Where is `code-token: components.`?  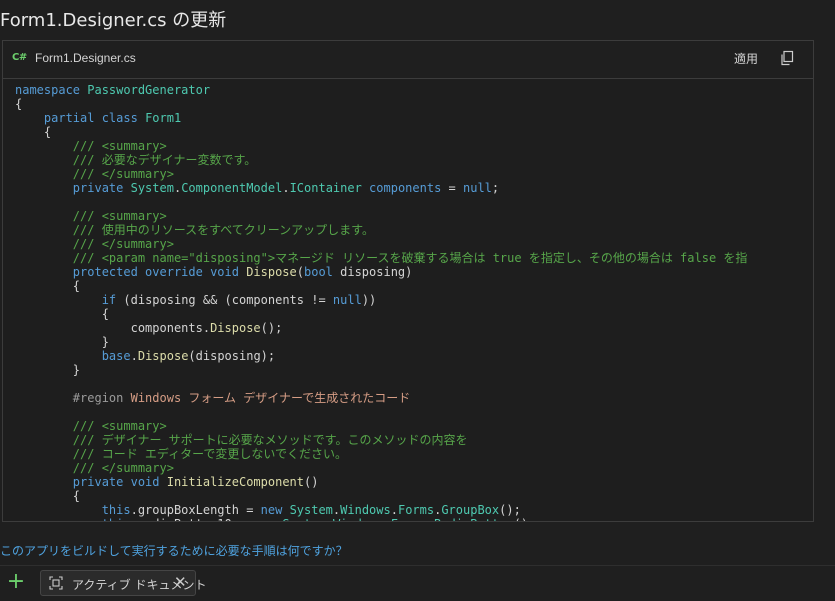
code-token: components. is located at coordinates (113, 328).